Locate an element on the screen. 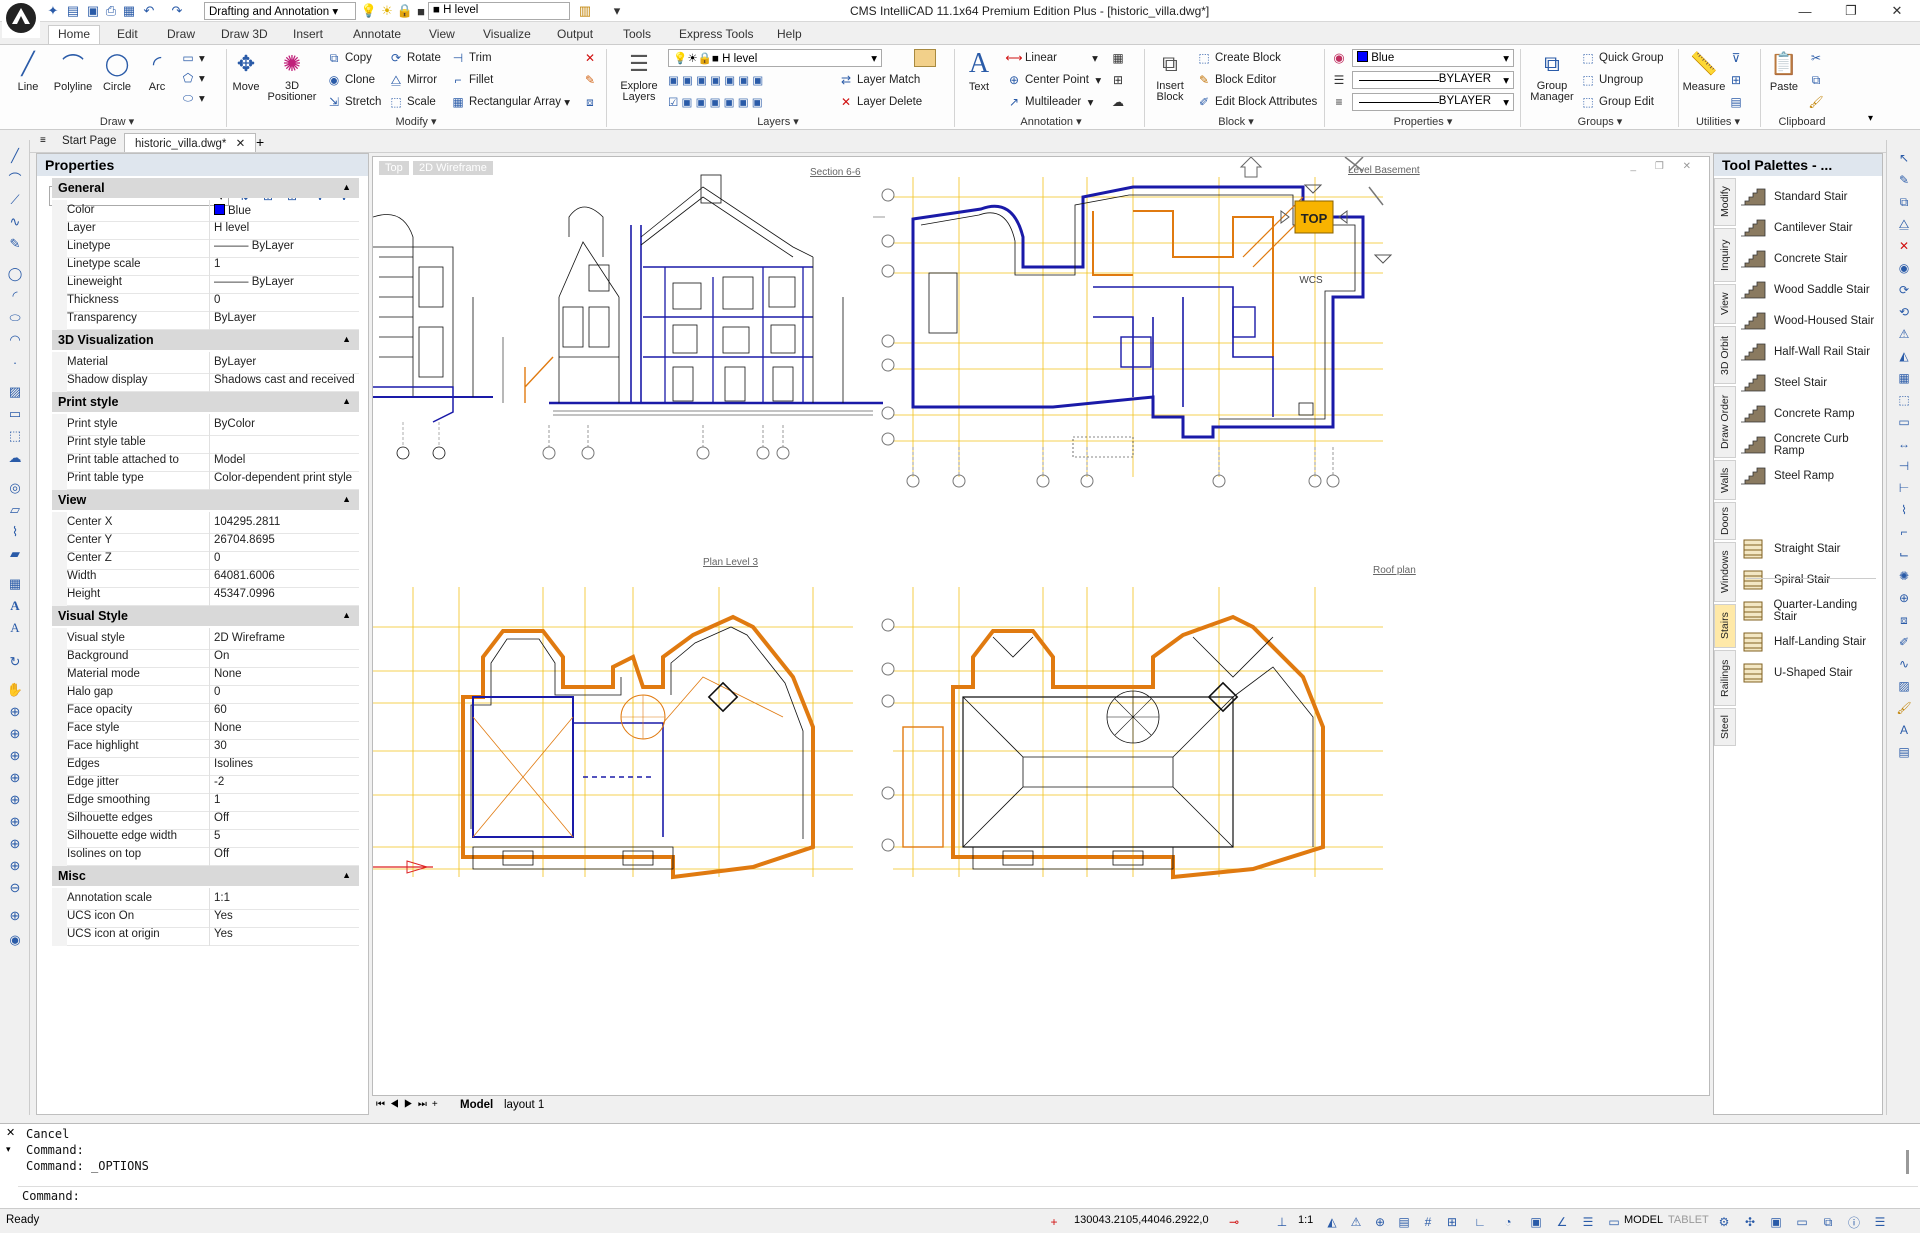 The width and height of the screenshot is (1920, 1233). cloud-tool-icon: ☁ is located at coordinates (15, 458).